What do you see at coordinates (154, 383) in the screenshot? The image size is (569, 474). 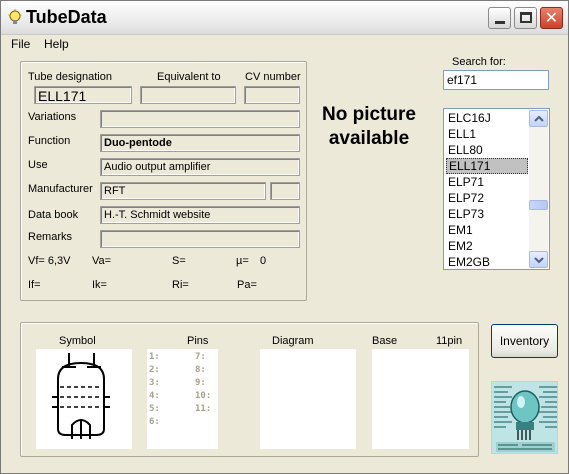 I see `pin-3-label: 3:` at bounding box center [154, 383].